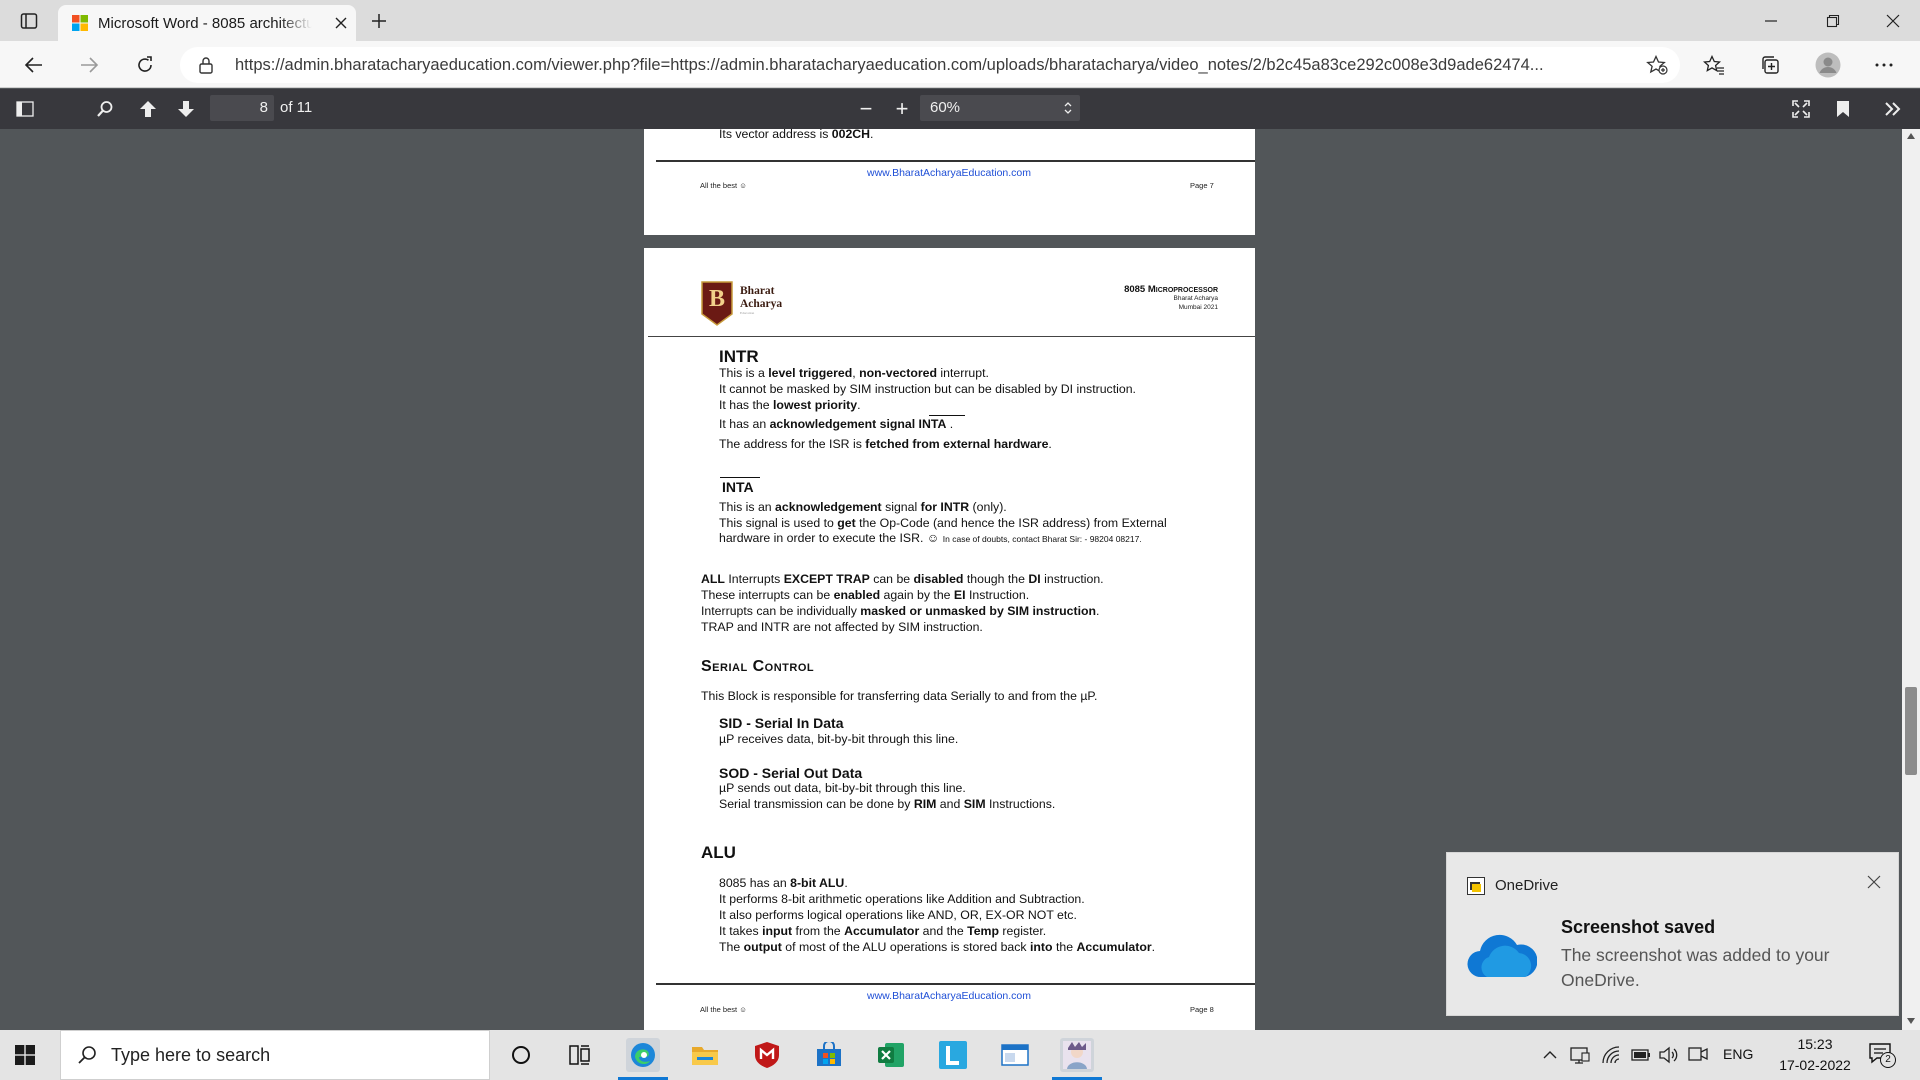 Image resolution: width=1920 pixels, height=1080 pixels. Describe the element at coordinates (1911, 731) in the screenshot. I see `scrollbar-thumb` at that location.